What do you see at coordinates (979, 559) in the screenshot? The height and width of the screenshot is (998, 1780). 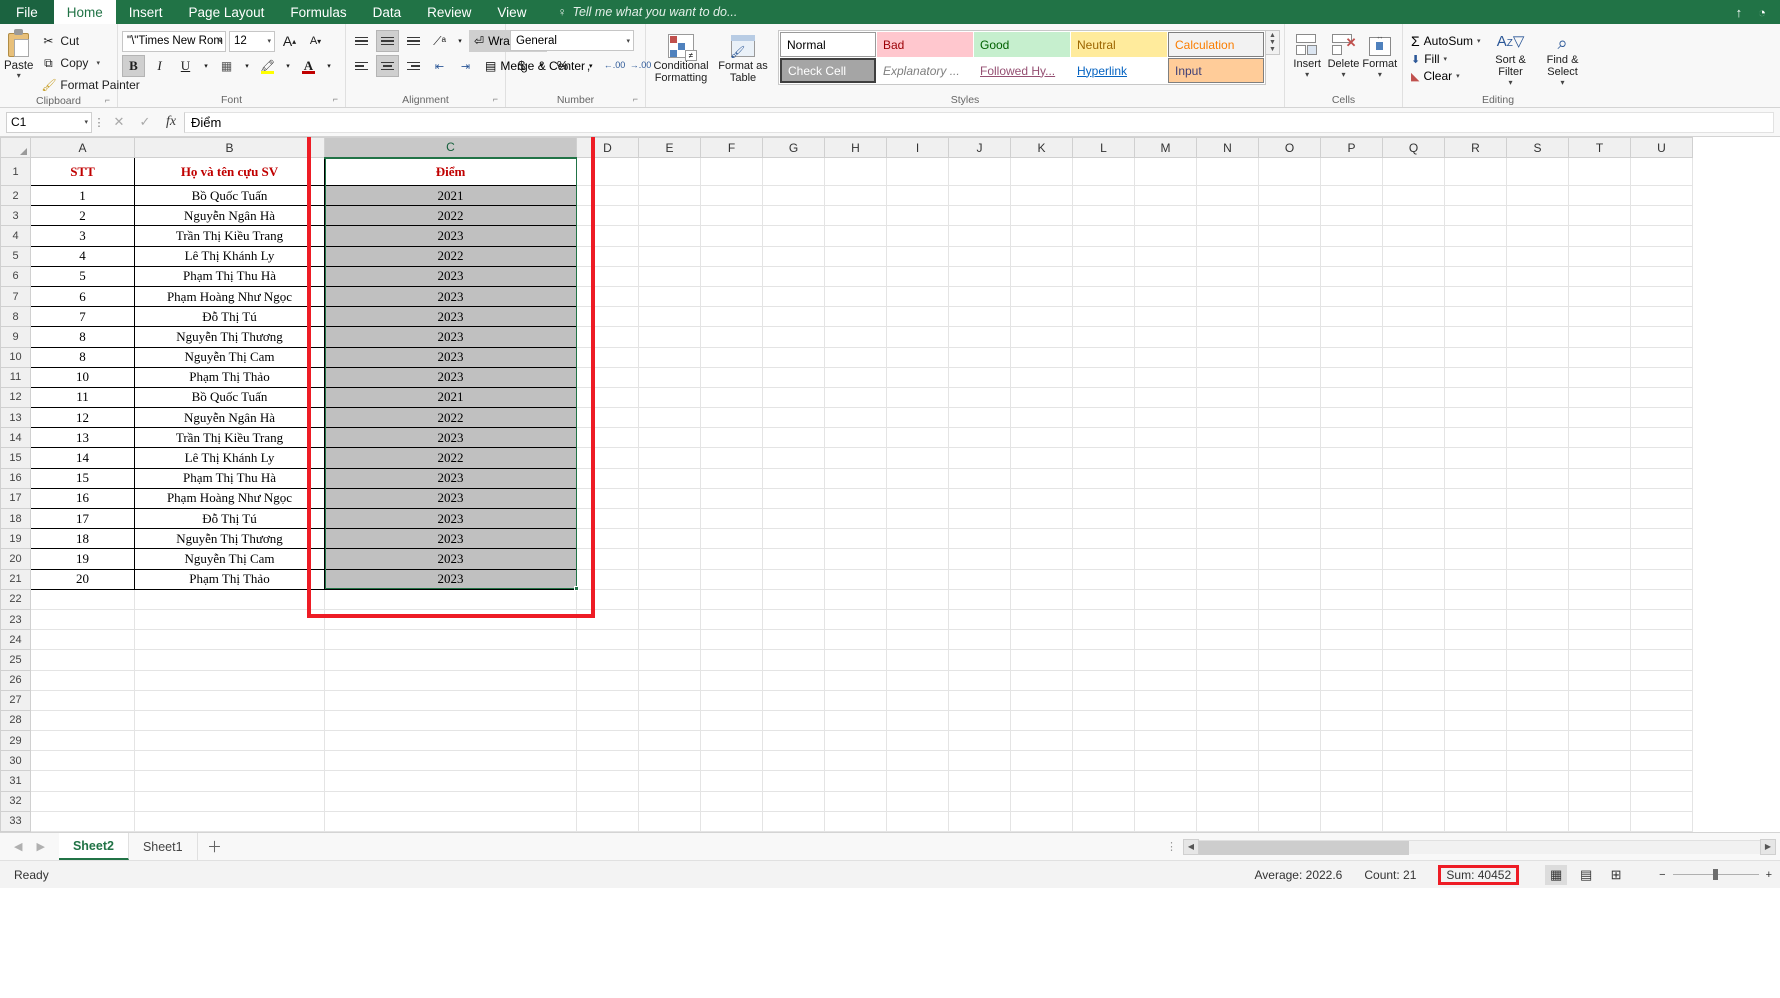 I see `cell-J20` at bounding box center [979, 559].